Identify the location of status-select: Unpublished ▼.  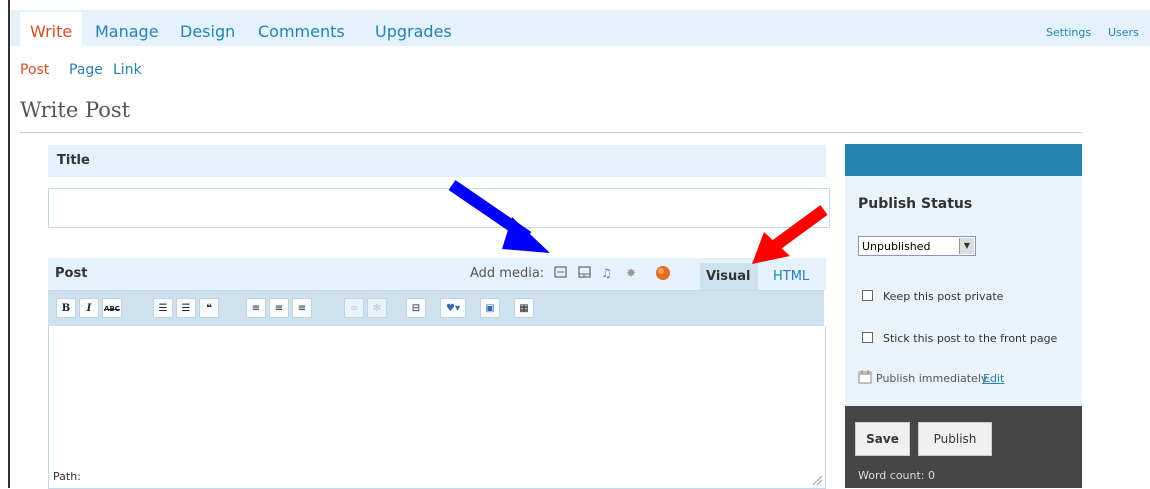
(917, 246).